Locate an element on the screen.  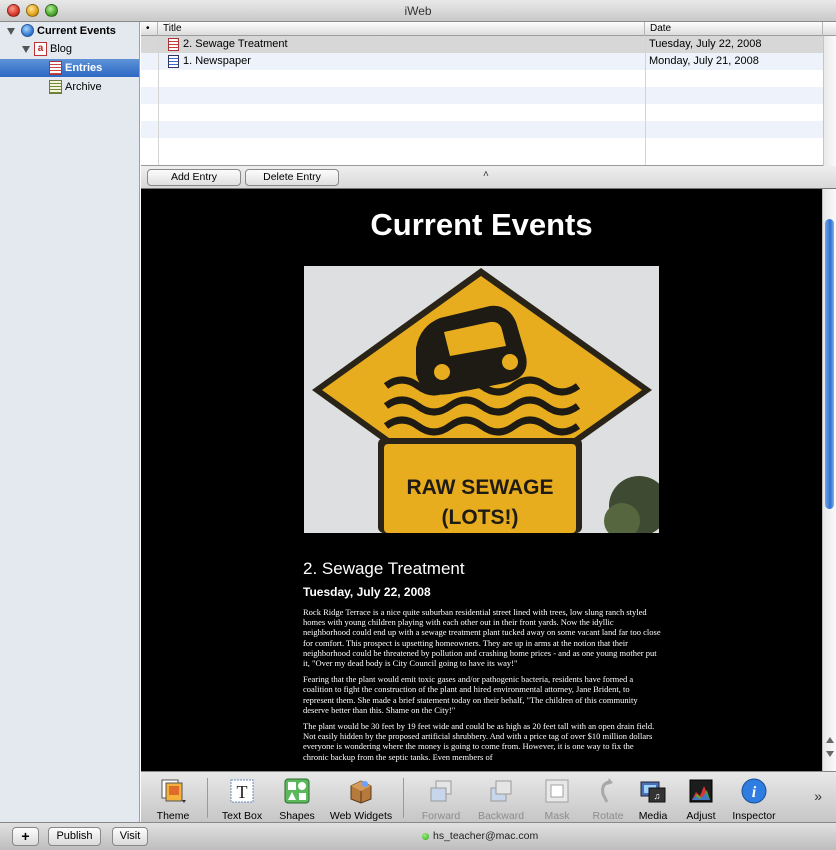
svg-text: i is located at coordinates (754, 792).